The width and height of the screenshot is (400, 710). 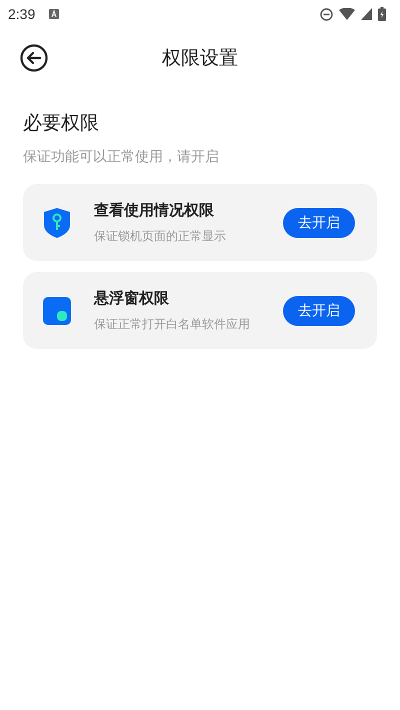 What do you see at coordinates (154, 210) in the screenshot?
I see `permission-title: 查看使用情况权限` at bounding box center [154, 210].